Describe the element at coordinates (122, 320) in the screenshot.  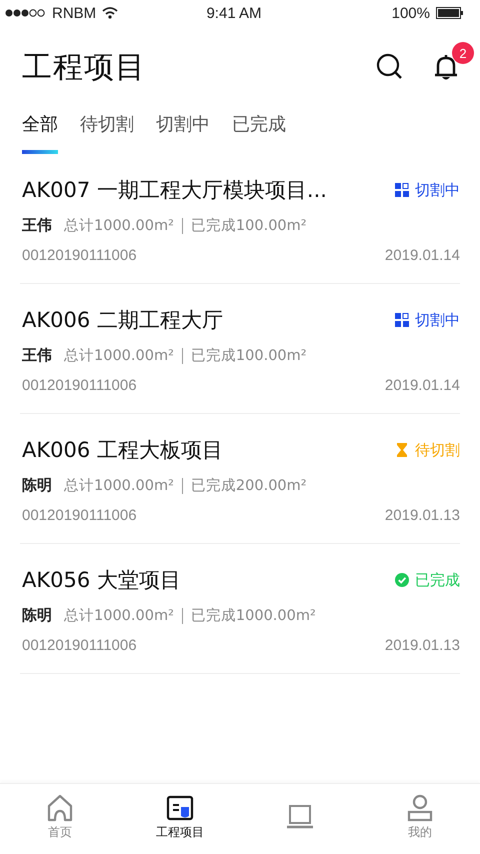
I see `project-title: AK006 二期工程大厅` at that location.